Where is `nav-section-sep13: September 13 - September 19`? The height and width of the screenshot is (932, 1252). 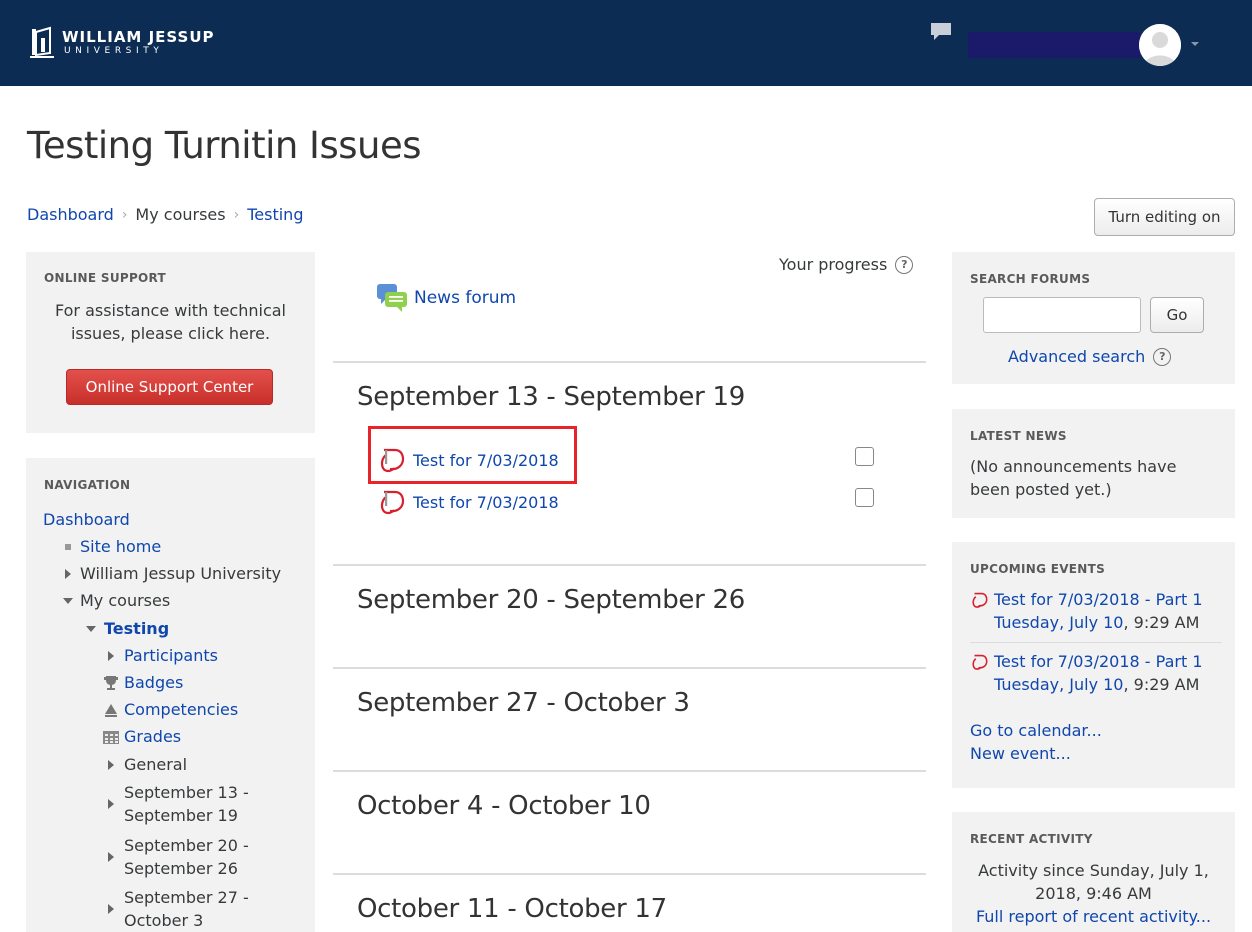
nav-section-sep13: September 13 - September 19 is located at coordinates (175, 804).